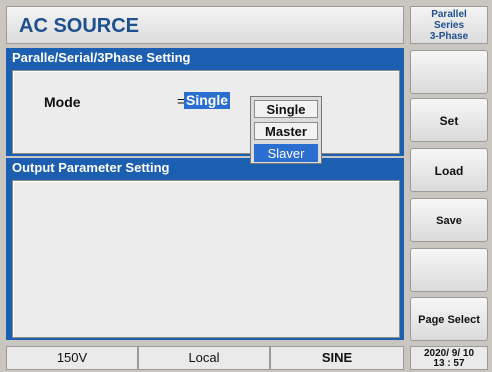 The image size is (492, 372). What do you see at coordinates (205, 58) in the screenshot?
I see `parallel-section-header: Paralle/Serial/3Phase Setting` at bounding box center [205, 58].